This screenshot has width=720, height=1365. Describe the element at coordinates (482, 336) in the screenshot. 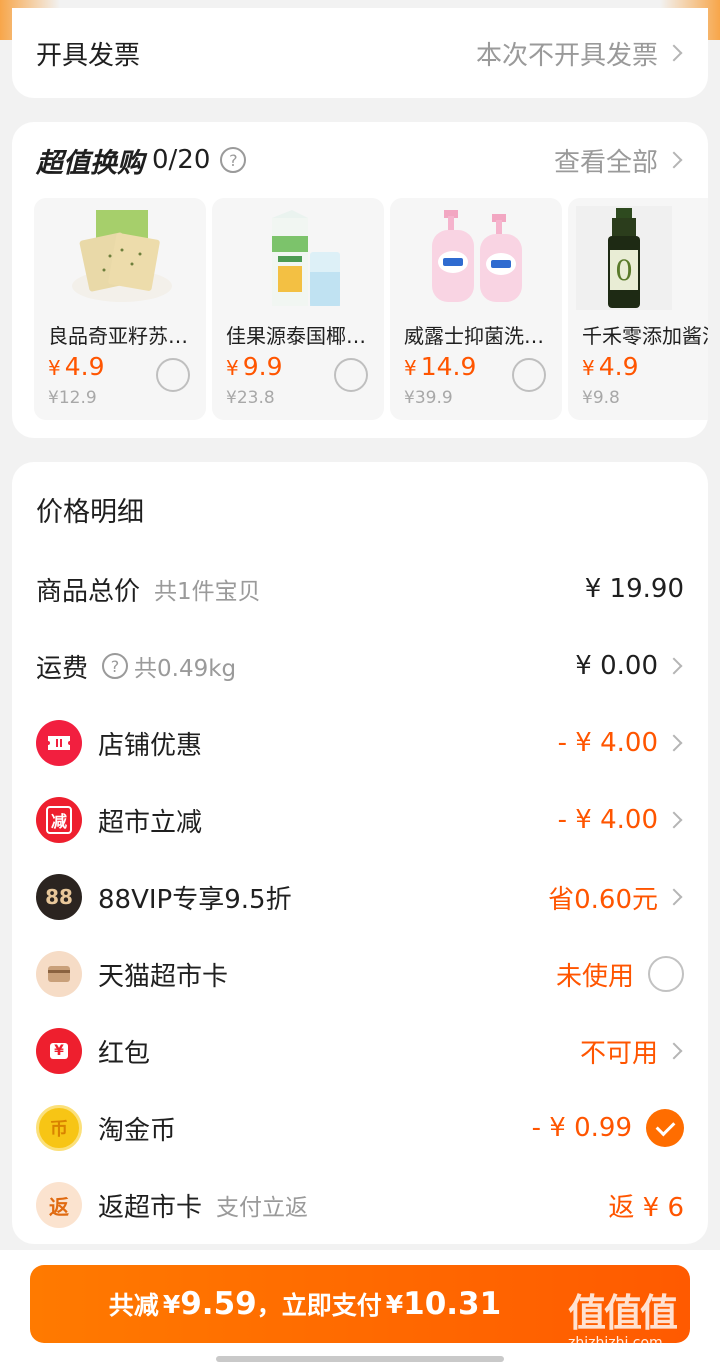

I see `product-name: 威露士抑菌洗手液` at that location.